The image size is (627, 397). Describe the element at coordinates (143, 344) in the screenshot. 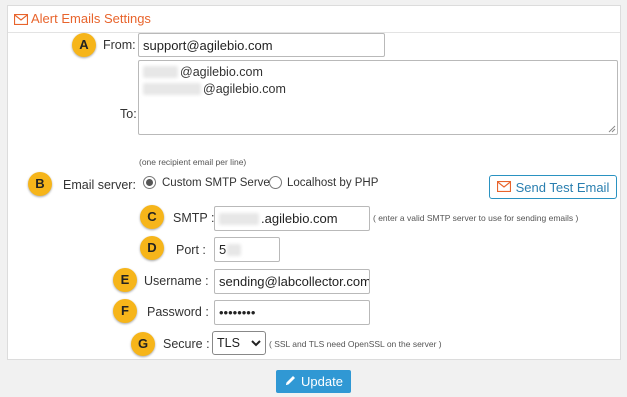

I see `marker-g: G` at that location.